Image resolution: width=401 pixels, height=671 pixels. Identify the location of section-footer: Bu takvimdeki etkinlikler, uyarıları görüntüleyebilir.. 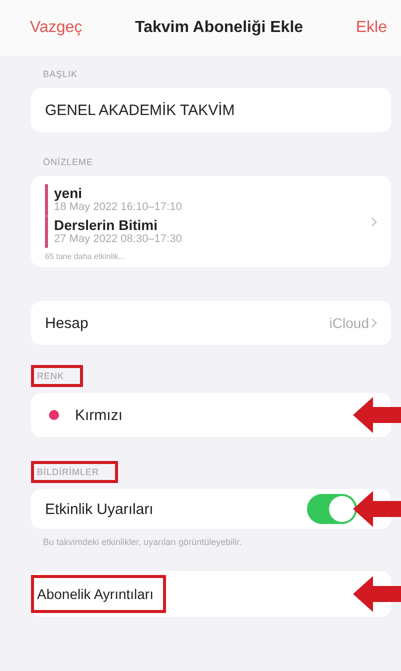
(211, 538).